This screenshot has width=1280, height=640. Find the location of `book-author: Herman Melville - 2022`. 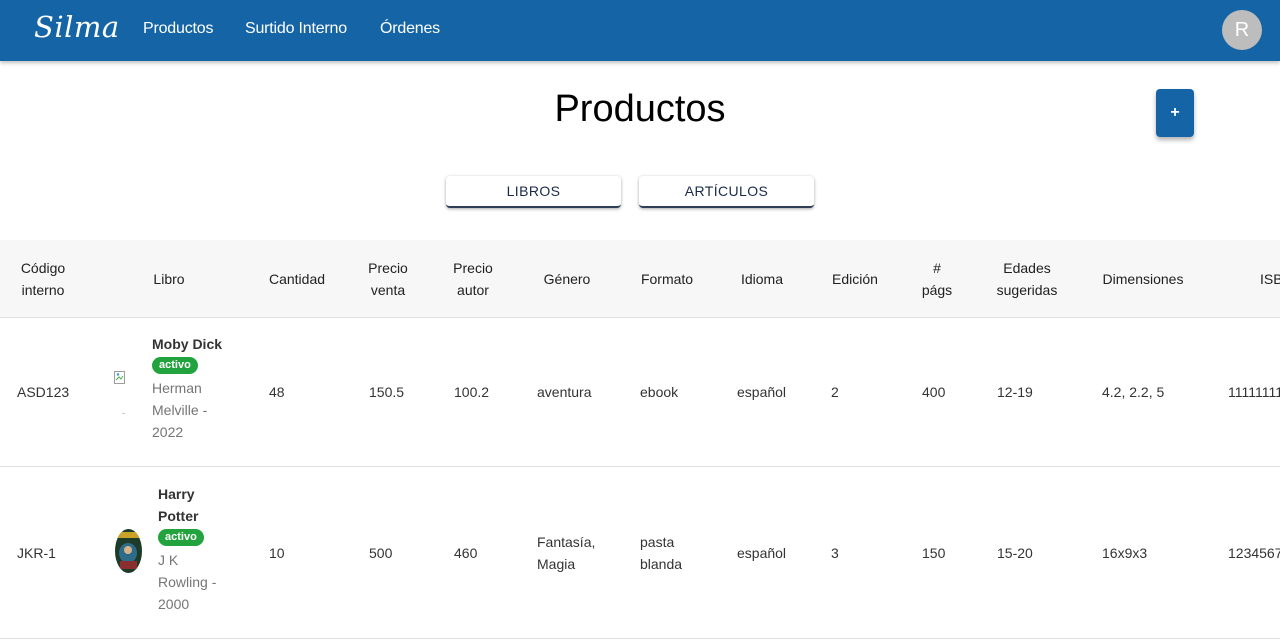

book-author: Herman Melville - 2022 is located at coordinates (180, 410).